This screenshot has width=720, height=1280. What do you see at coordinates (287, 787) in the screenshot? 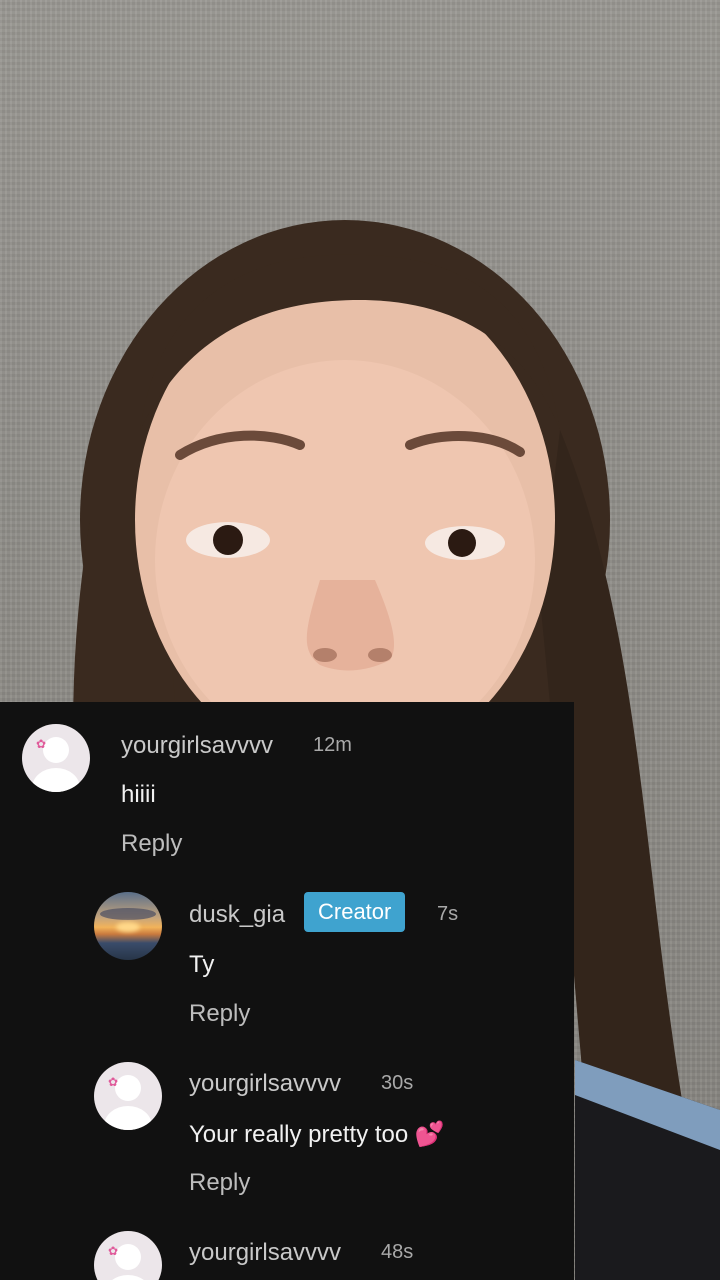
I see `comment-item: ✿ yourgirlsavvvv 12m hiiii Reply` at bounding box center [287, 787].